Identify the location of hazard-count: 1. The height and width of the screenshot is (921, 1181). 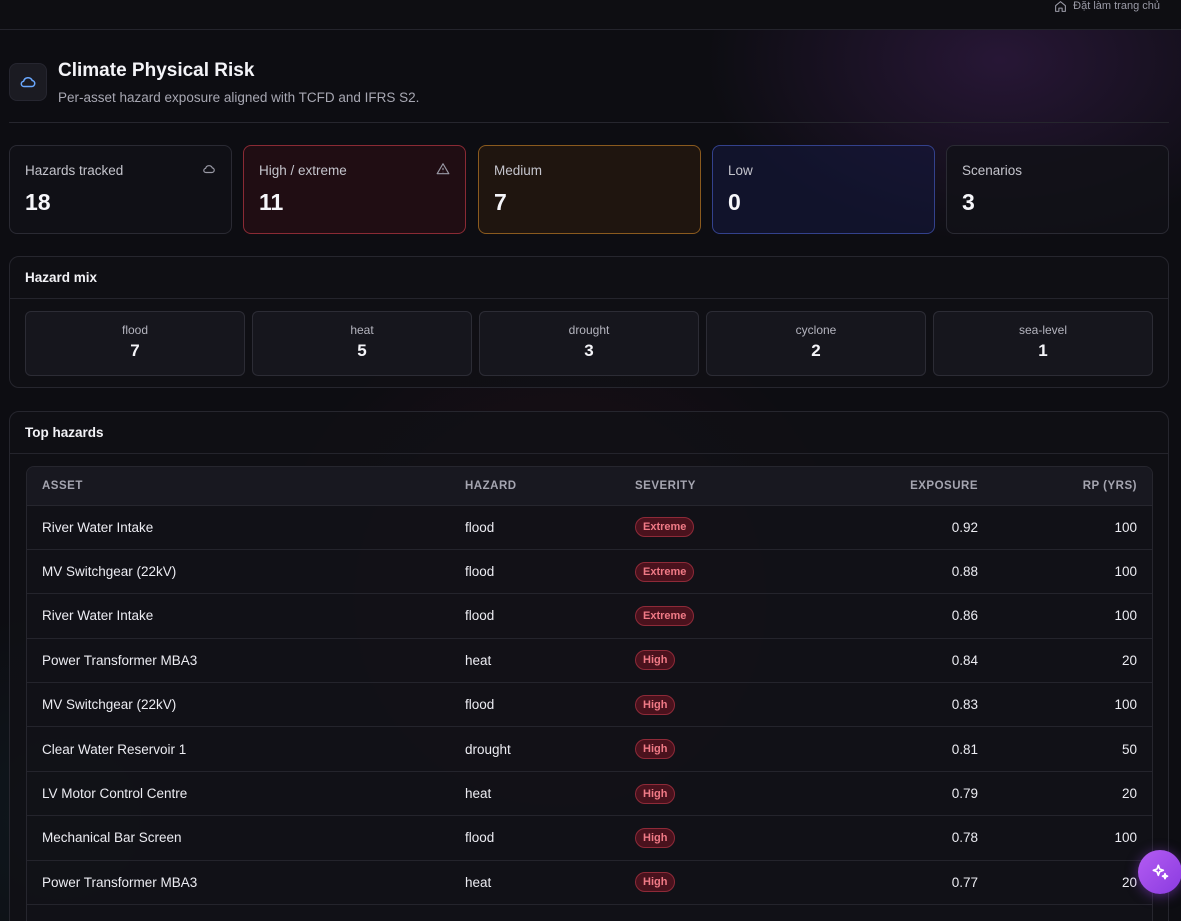
(1043, 350).